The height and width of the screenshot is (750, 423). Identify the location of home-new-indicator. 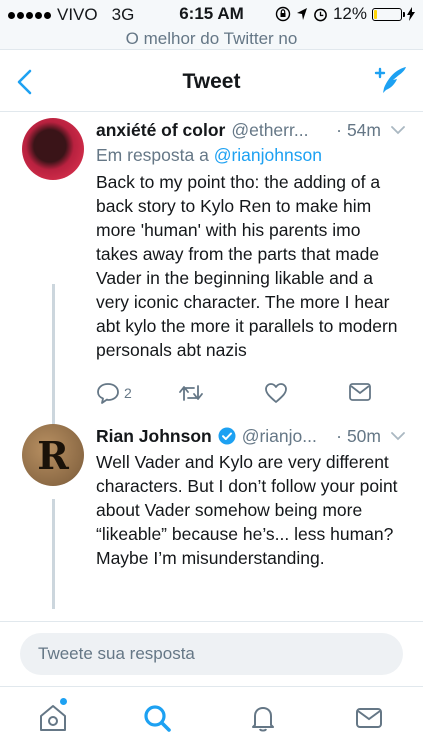
(63, 701).